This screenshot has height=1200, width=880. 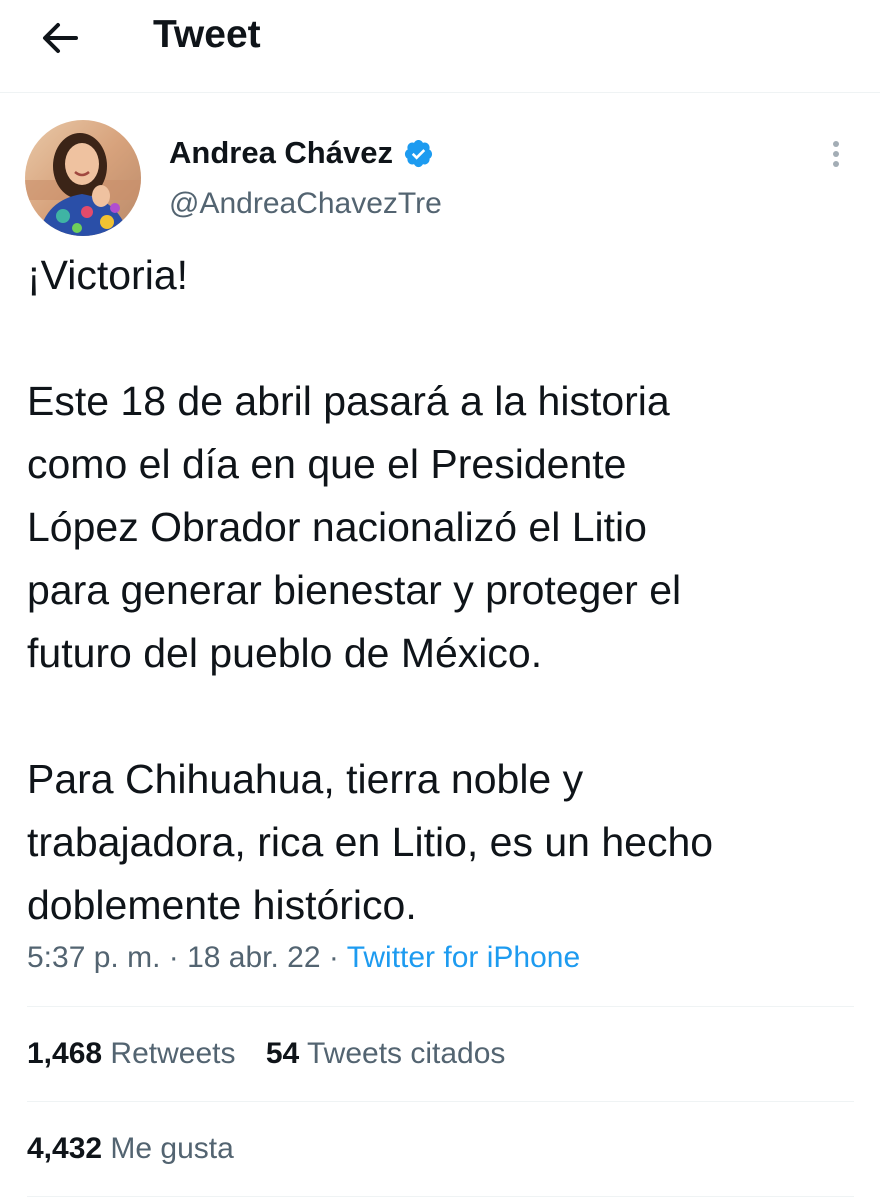 What do you see at coordinates (253, 957) in the screenshot?
I see `tweet-date: 18 abr. 22` at bounding box center [253, 957].